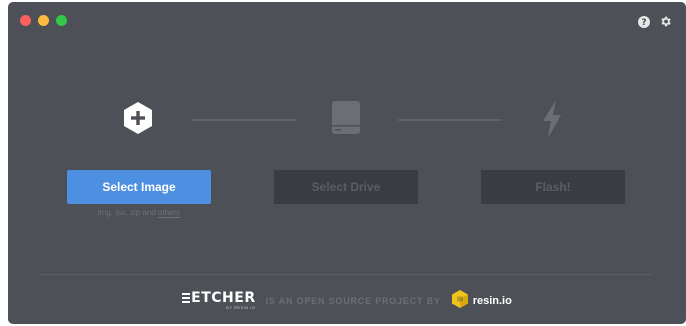 The image size is (686, 326). Describe the element at coordinates (492, 300) in the screenshot. I see `resin-brand-text: resin.io` at that location.